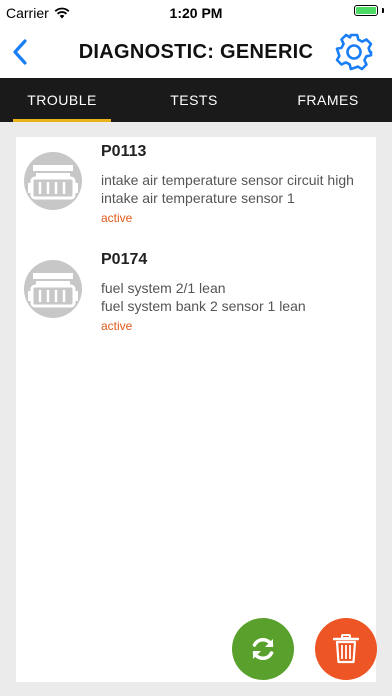  Describe the element at coordinates (203, 306) in the screenshot. I see `description-line: fuel system bank 2 sensor 1 lean` at that location.